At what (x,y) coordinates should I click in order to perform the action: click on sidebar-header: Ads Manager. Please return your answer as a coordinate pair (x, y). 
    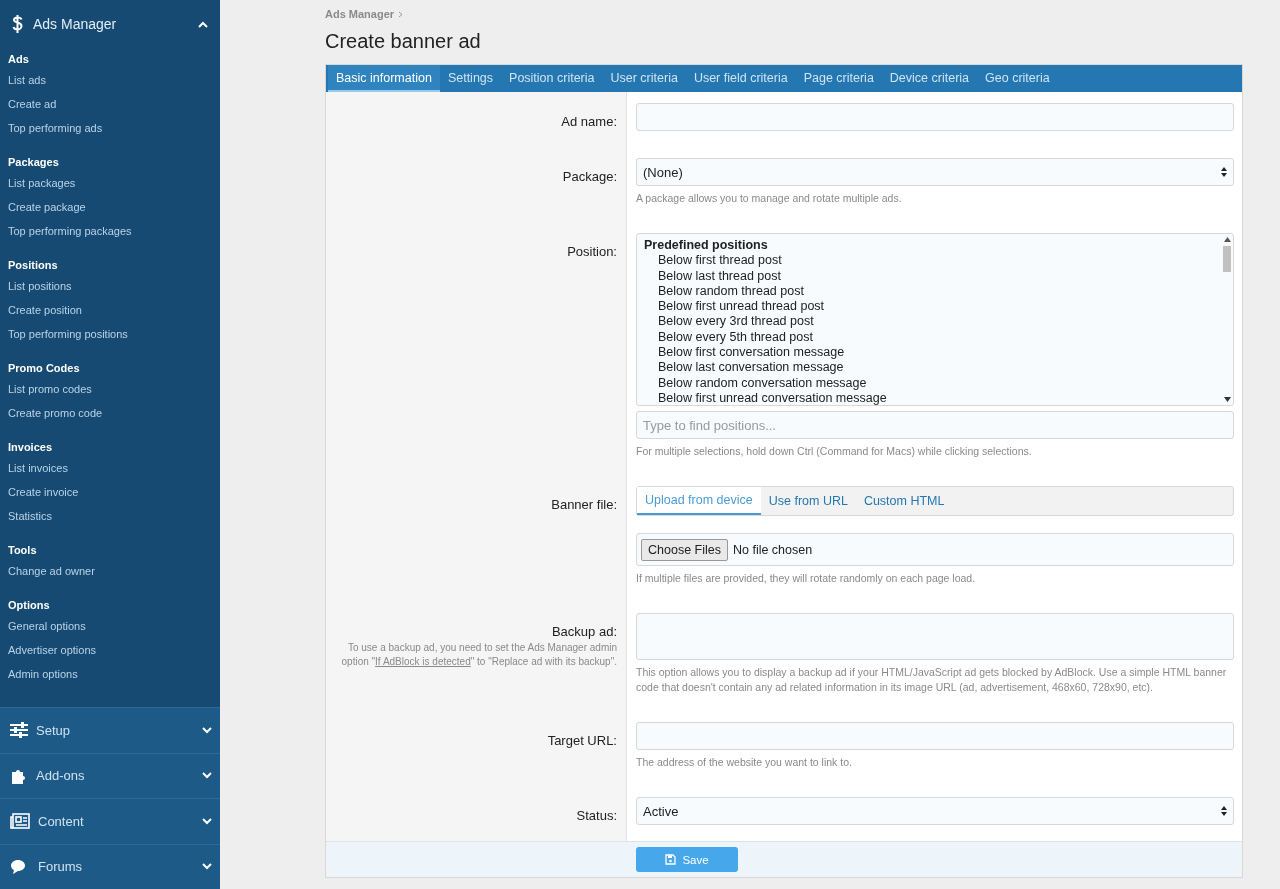
    Looking at the image, I should click on (110, 24).